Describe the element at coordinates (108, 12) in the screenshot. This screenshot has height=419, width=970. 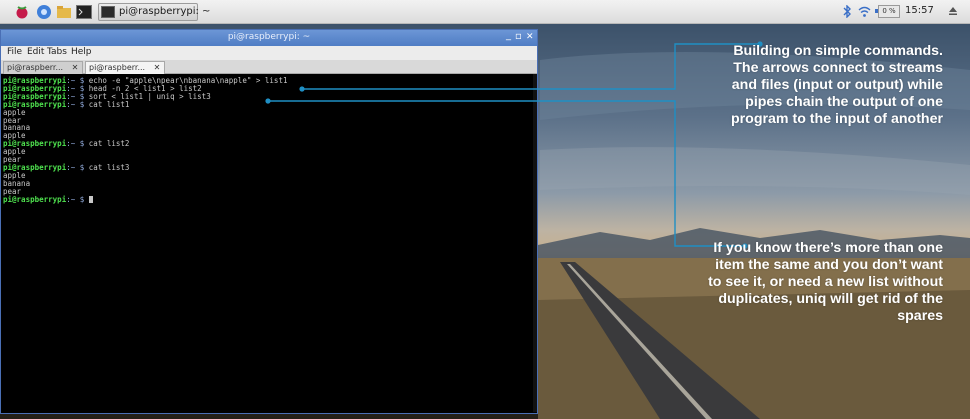
I see `terminal-icon` at that location.